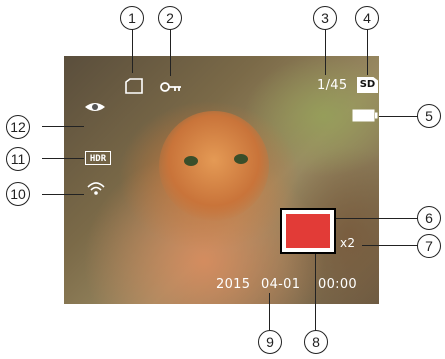  What do you see at coordinates (429, 218) in the screenshot?
I see `callout-6: 6` at bounding box center [429, 218].